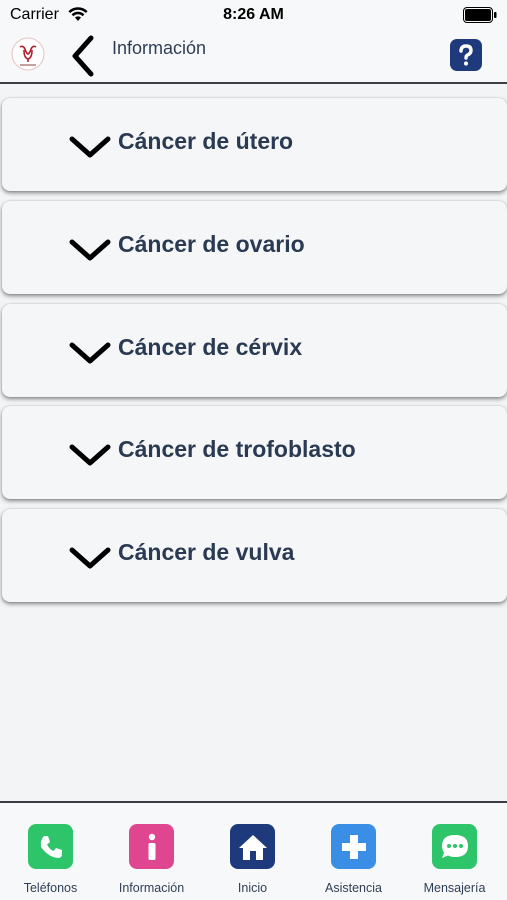 This screenshot has height=900, width=507. Describe the element at coordinates (253, 57) in the screenshot. I see `nav-bar: Información` at that location.